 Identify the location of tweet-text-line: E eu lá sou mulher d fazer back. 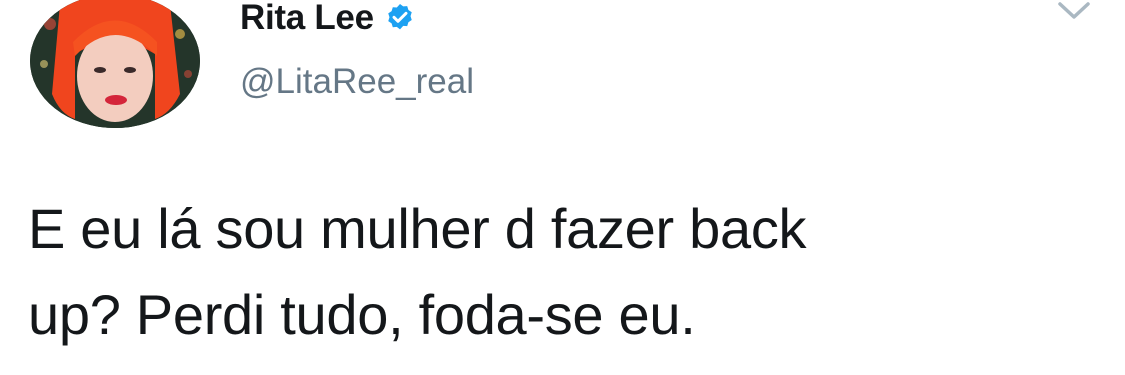
(417, 228).